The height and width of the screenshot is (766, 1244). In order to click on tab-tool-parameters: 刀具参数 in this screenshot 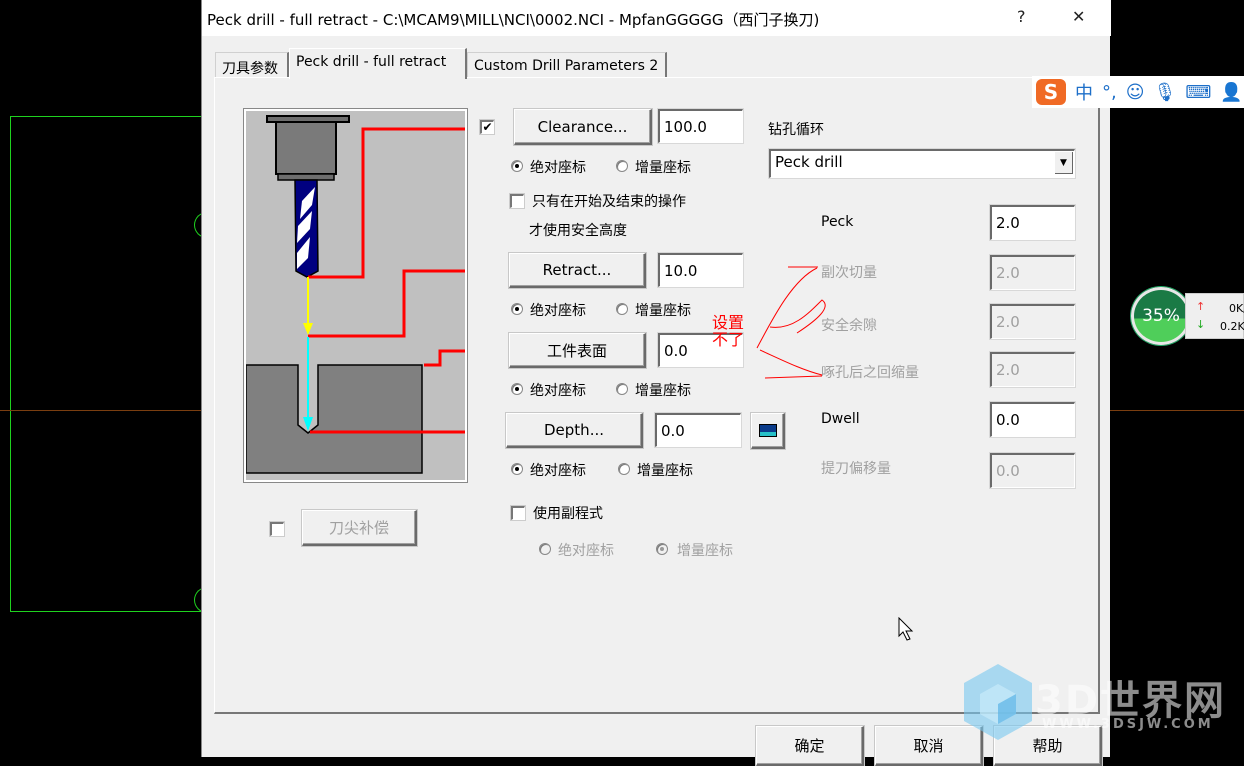, I will do `click(252, 65)`.